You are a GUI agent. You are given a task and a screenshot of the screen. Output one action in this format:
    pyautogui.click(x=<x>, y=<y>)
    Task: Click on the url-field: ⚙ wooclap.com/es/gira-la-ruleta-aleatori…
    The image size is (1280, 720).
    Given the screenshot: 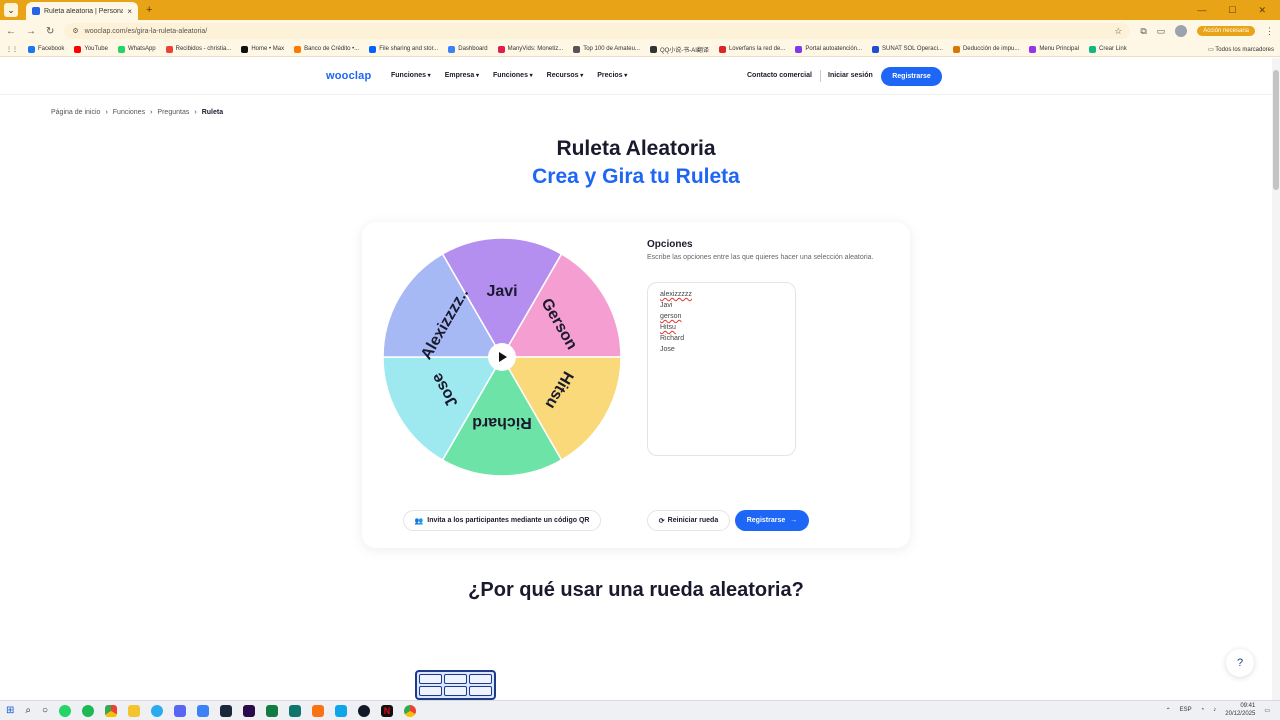 What is the action you would take?
    pyautogui.click(x=597, y=31)
    